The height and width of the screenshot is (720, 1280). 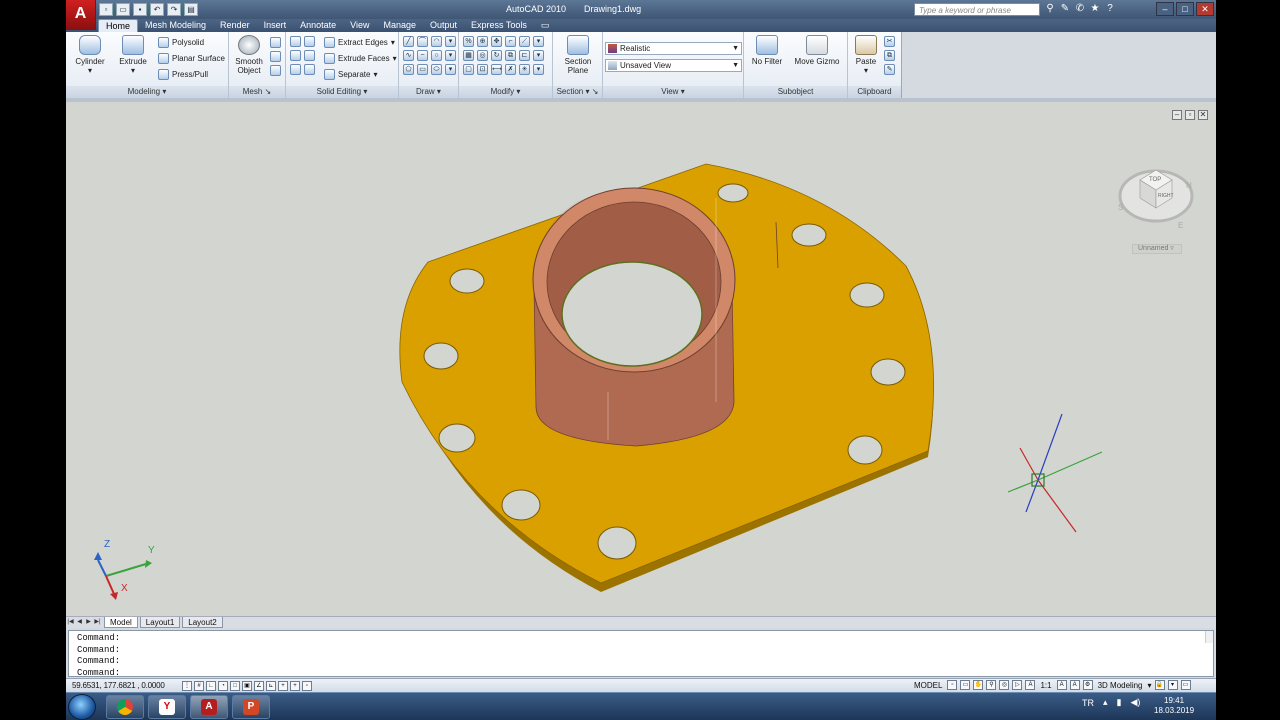 I want to click on polygon-icon: ⬠, so click(x=408, y=69).